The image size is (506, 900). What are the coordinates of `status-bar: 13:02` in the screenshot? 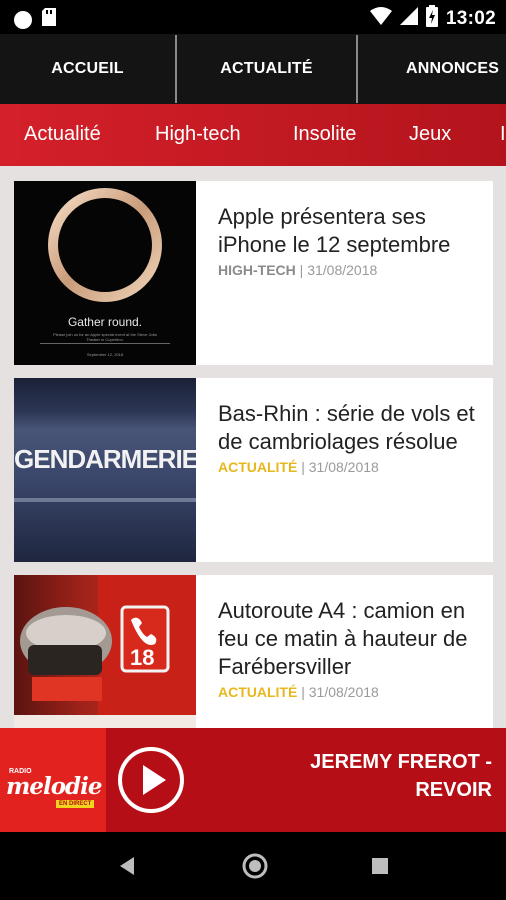 It's located at (253, 17).